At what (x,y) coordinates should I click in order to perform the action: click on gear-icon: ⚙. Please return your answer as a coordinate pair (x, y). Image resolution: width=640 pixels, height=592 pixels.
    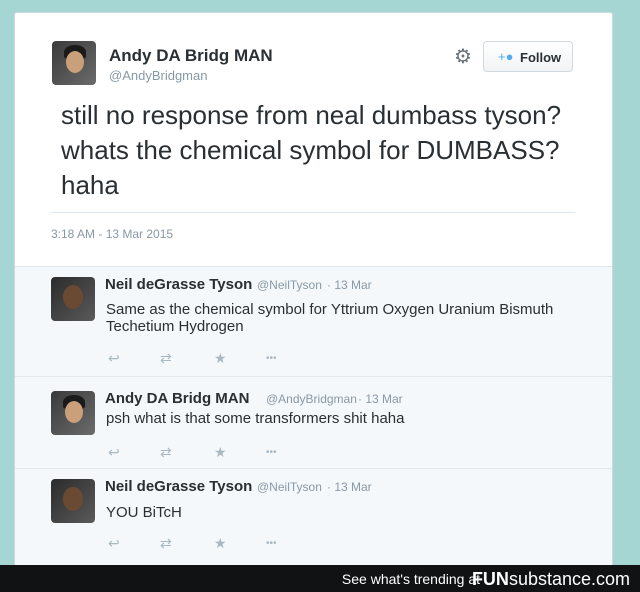
    Looking at the image, I should click on (463, 57).